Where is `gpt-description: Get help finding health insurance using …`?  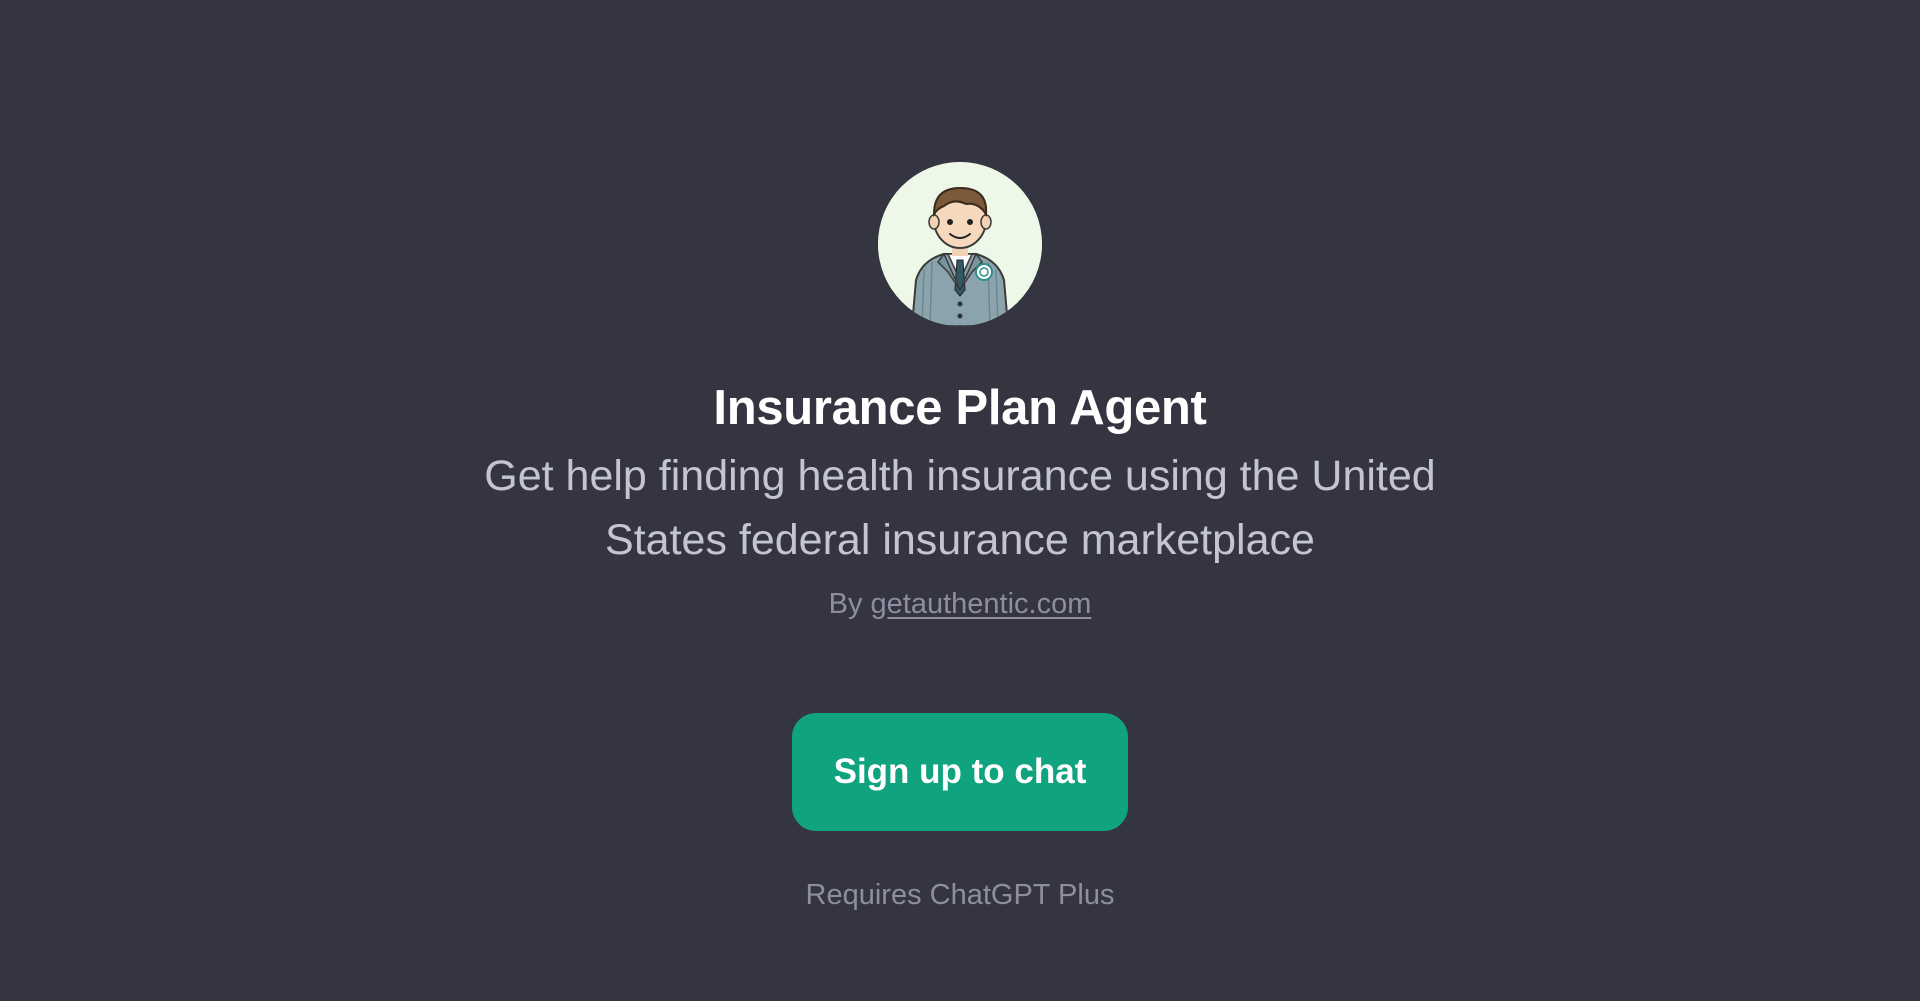 gpt-description: Get help finding health insurance using … is located at coordinates (960, 508).